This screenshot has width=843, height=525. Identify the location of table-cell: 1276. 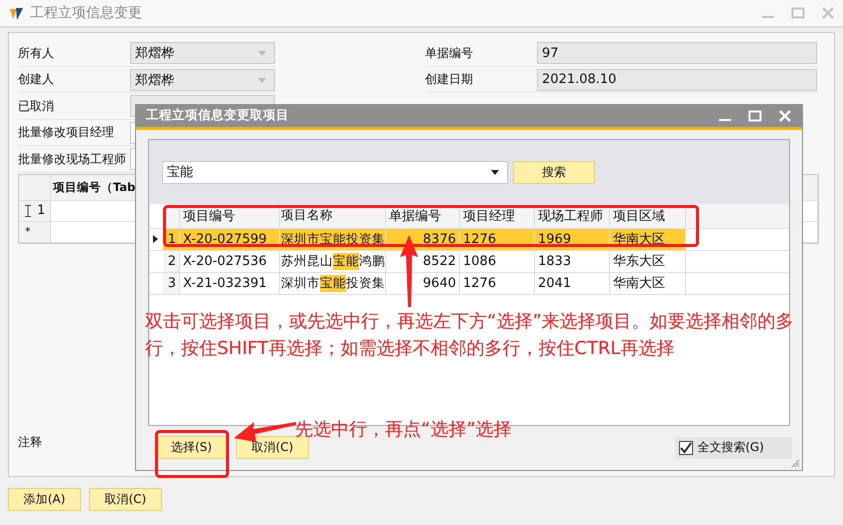
(497, 283).